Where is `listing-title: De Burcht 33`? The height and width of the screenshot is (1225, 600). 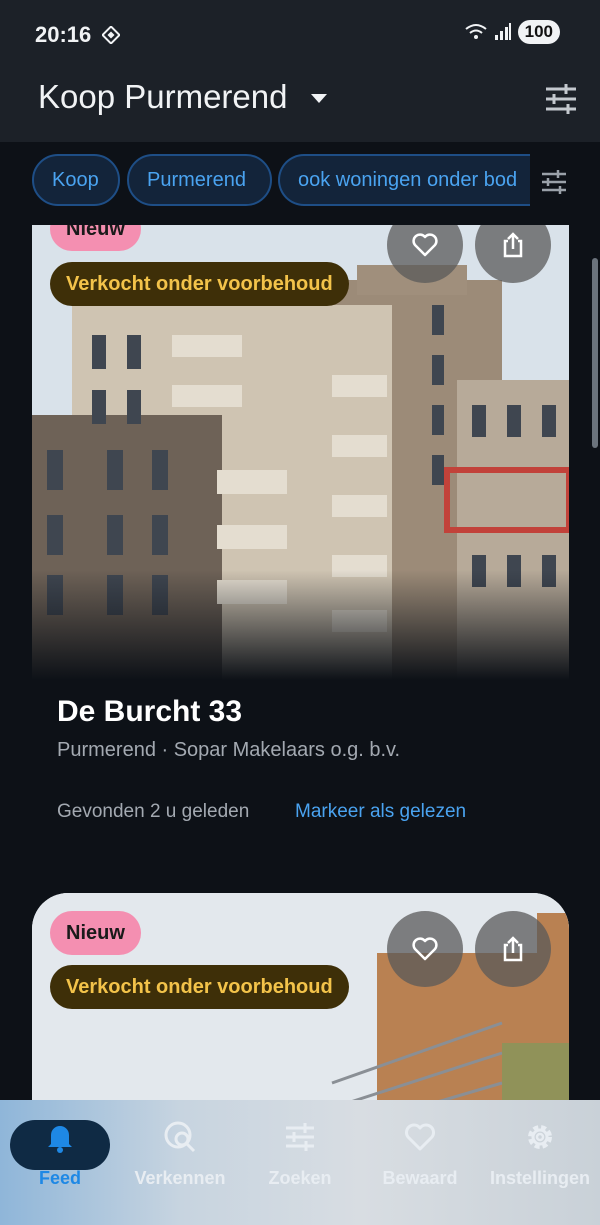
listing-title: De Burcht 33 is located at coordinates (149, 712).